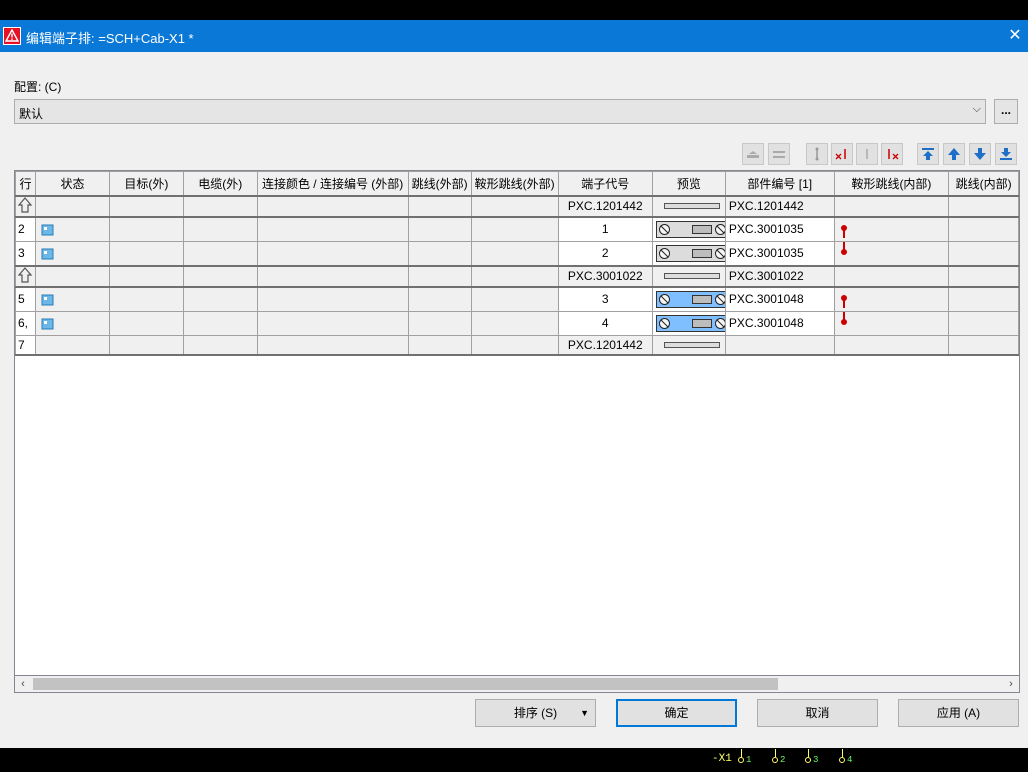 The width and height of the screenshot is (1028, 772). What do you see at coordinates (514, 10) in the screenshot?
I see `top-black-strip` at bounding box center [514, 10].